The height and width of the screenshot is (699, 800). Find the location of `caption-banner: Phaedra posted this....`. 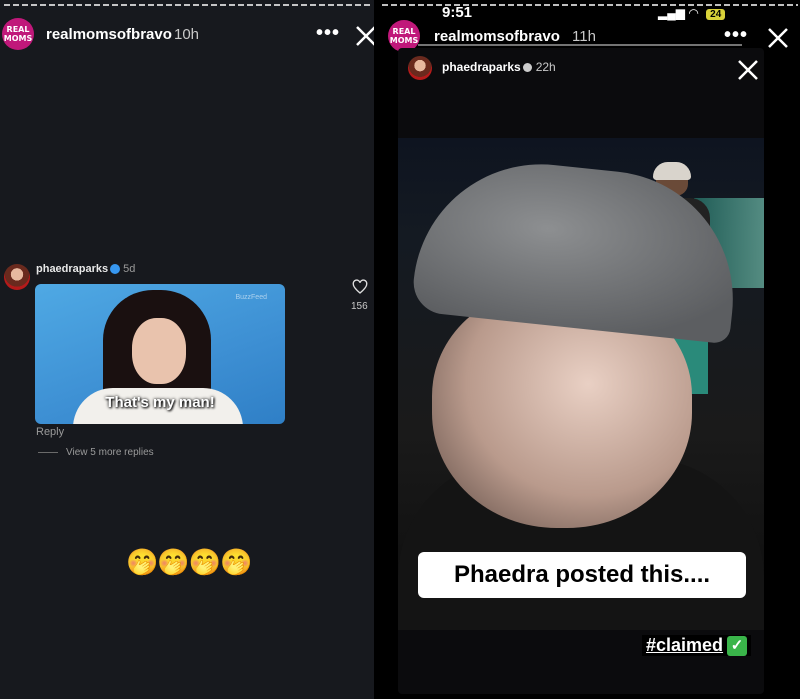

caption-banner: Phaedra posted this.... is located at coordinates (582, 575).